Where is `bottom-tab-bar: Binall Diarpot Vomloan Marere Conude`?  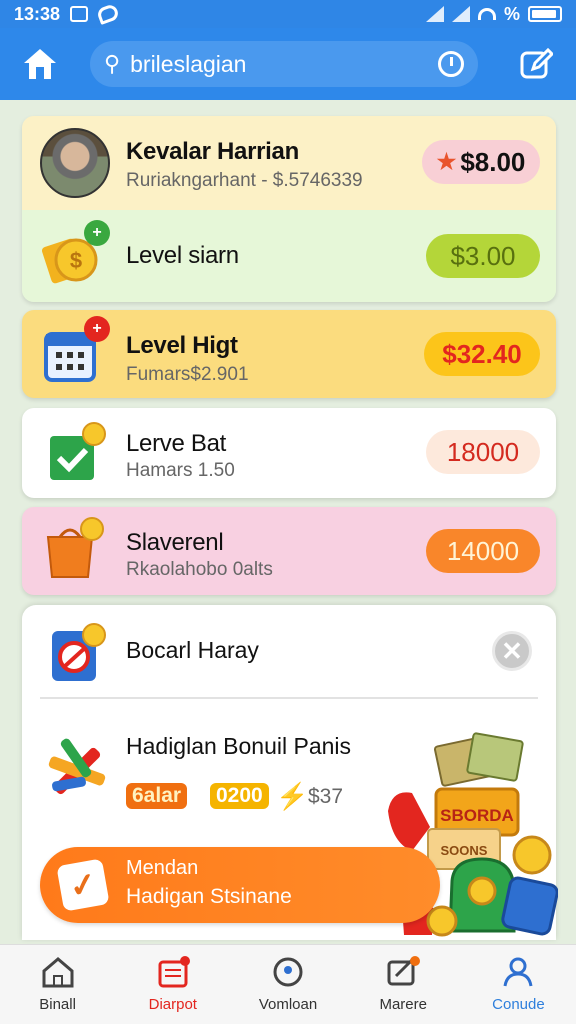
bottom-tab-bar: Binall Diarpot Vomloan Marere Conude is located at coordinates (288, 984).